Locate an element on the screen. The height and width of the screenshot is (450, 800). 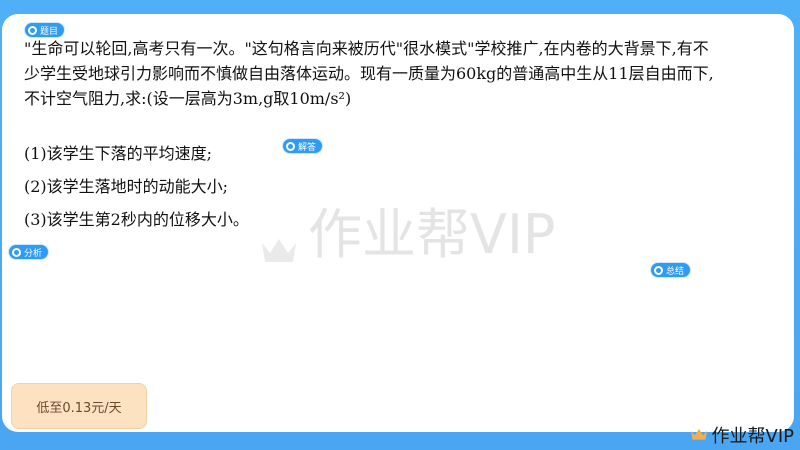
tag-analysis-label: 分析 is located at coordinates (33, 253).